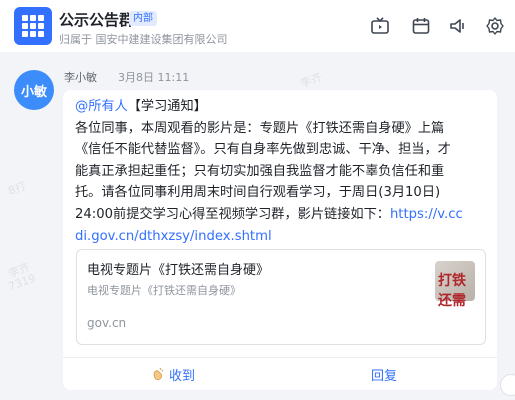 The width and height of the screenshot is (515, 400). What do you see at coordinates (101, 106) in the screenshot?
I see `mention-all: @所有人` at bounding box center [101, 106].